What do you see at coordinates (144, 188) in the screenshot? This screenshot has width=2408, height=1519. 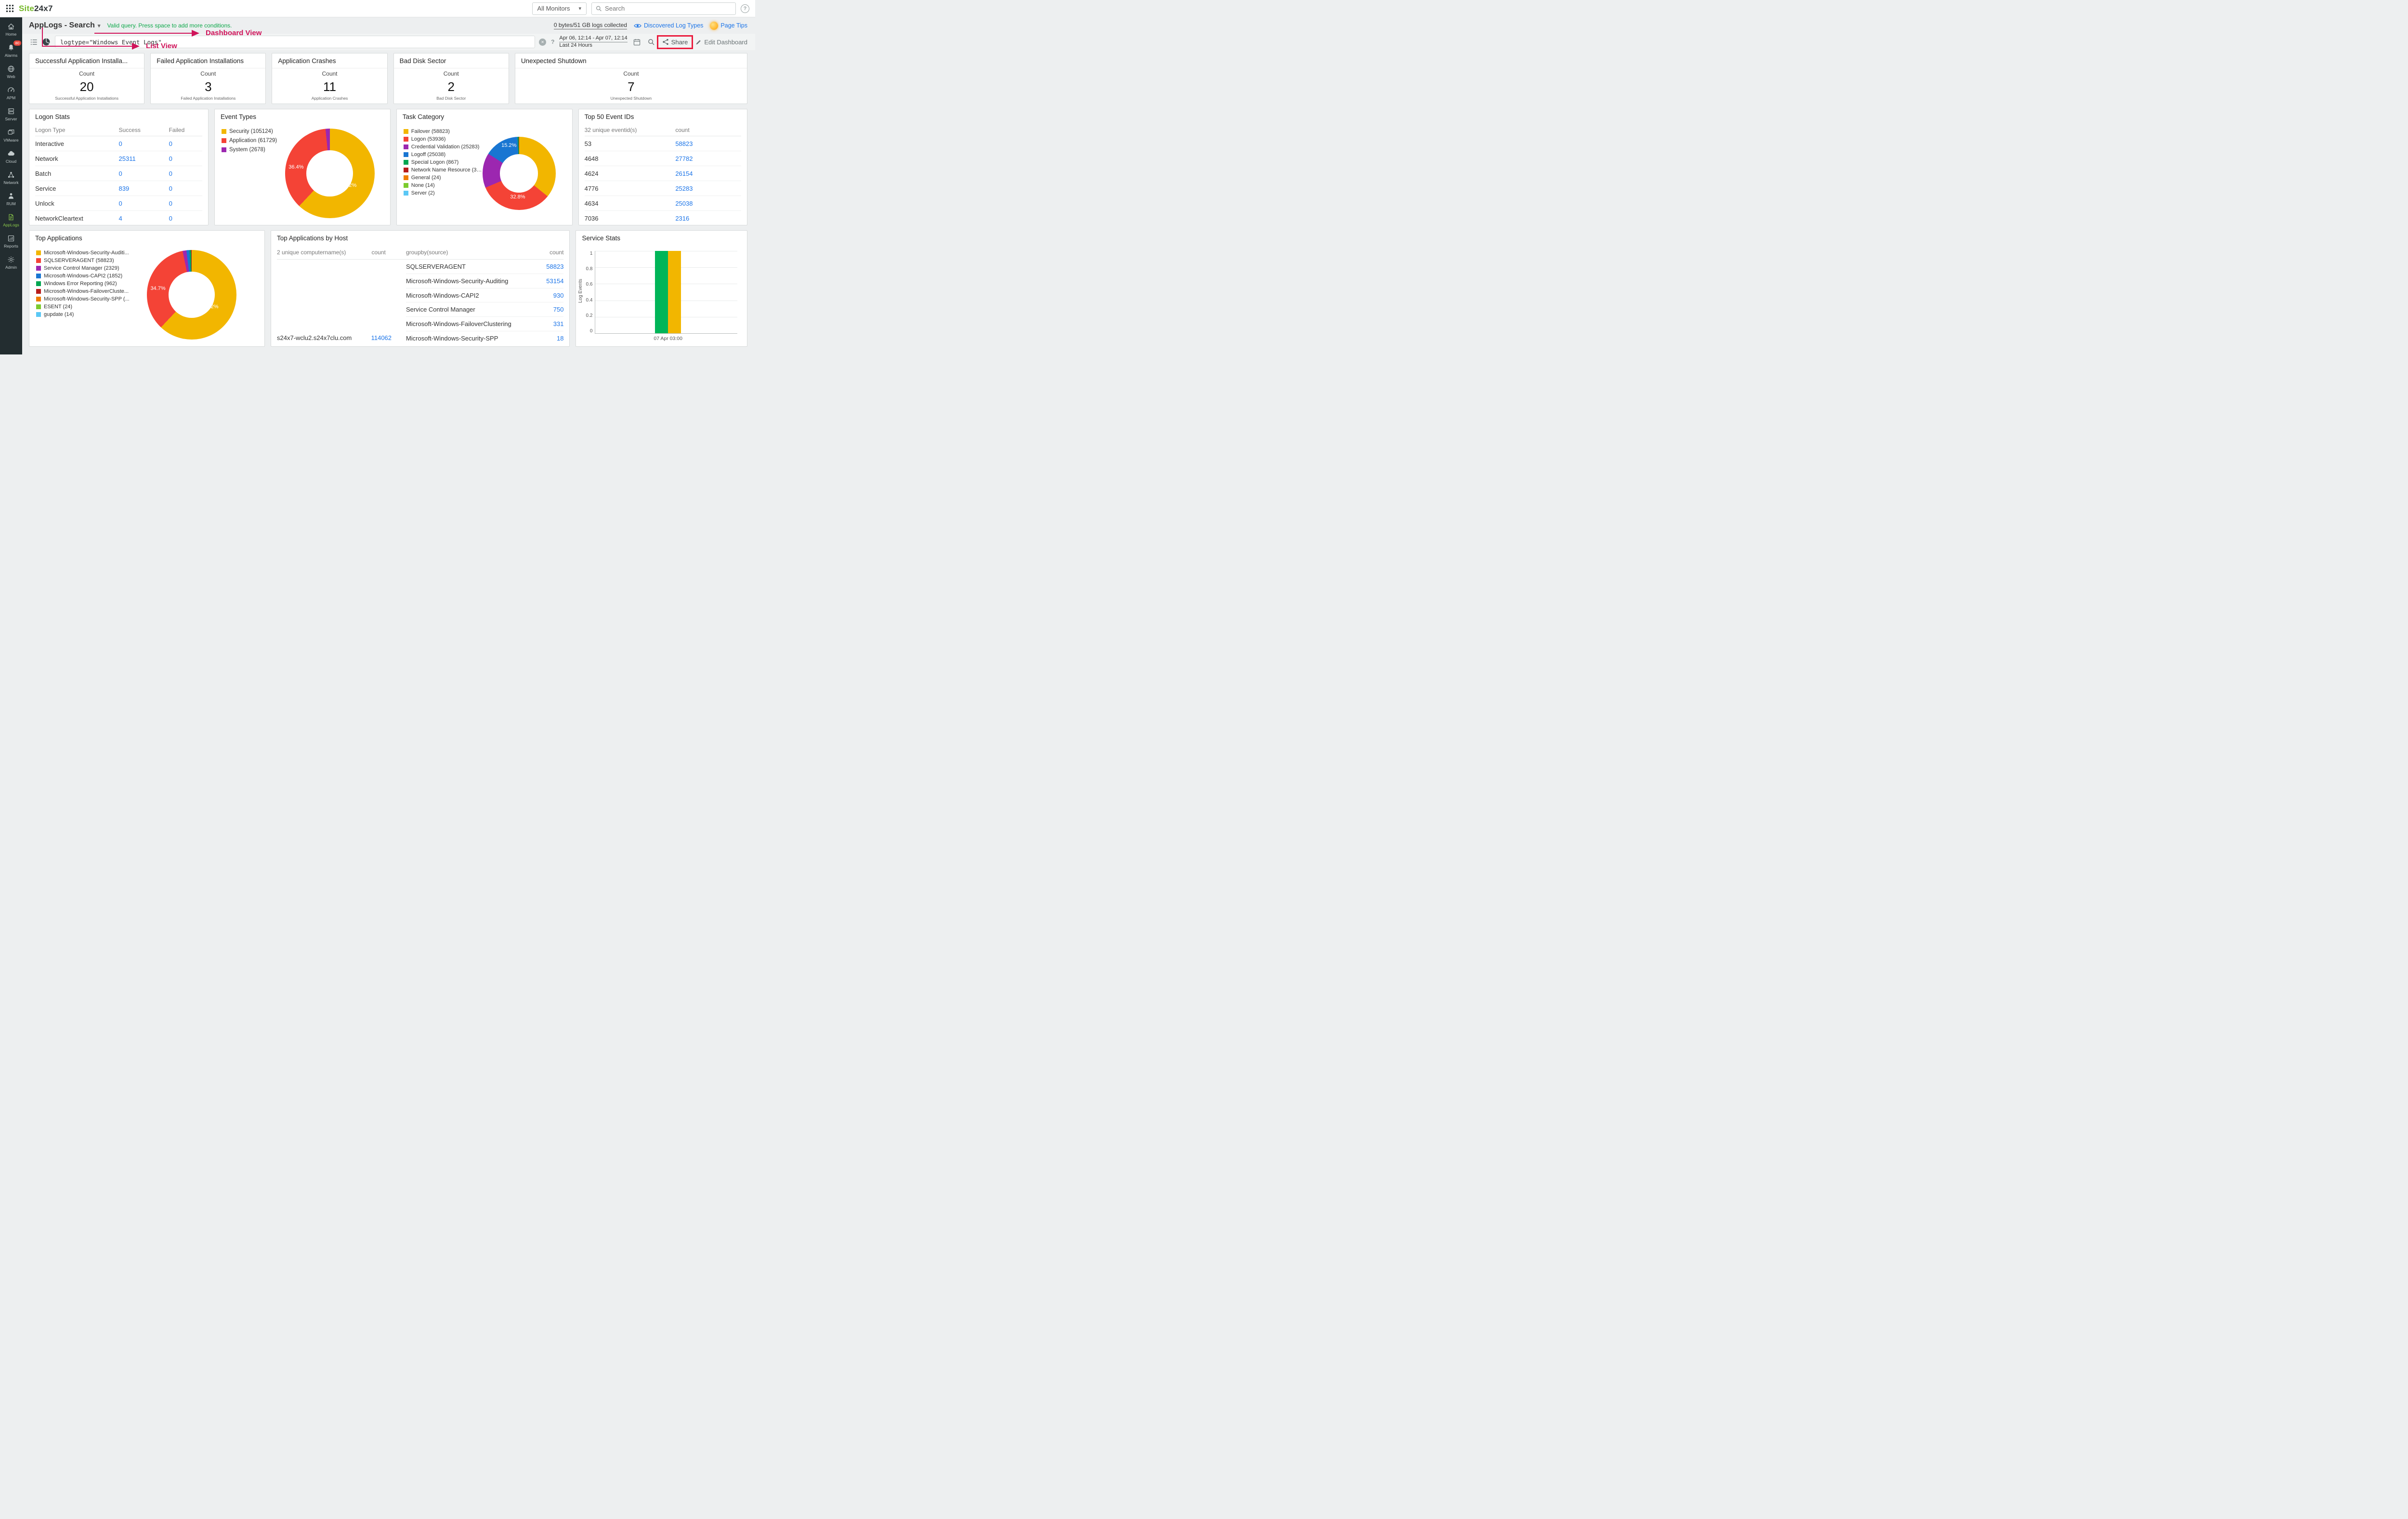 I see `success-count-link: 839` at bounding box center [144, 188].